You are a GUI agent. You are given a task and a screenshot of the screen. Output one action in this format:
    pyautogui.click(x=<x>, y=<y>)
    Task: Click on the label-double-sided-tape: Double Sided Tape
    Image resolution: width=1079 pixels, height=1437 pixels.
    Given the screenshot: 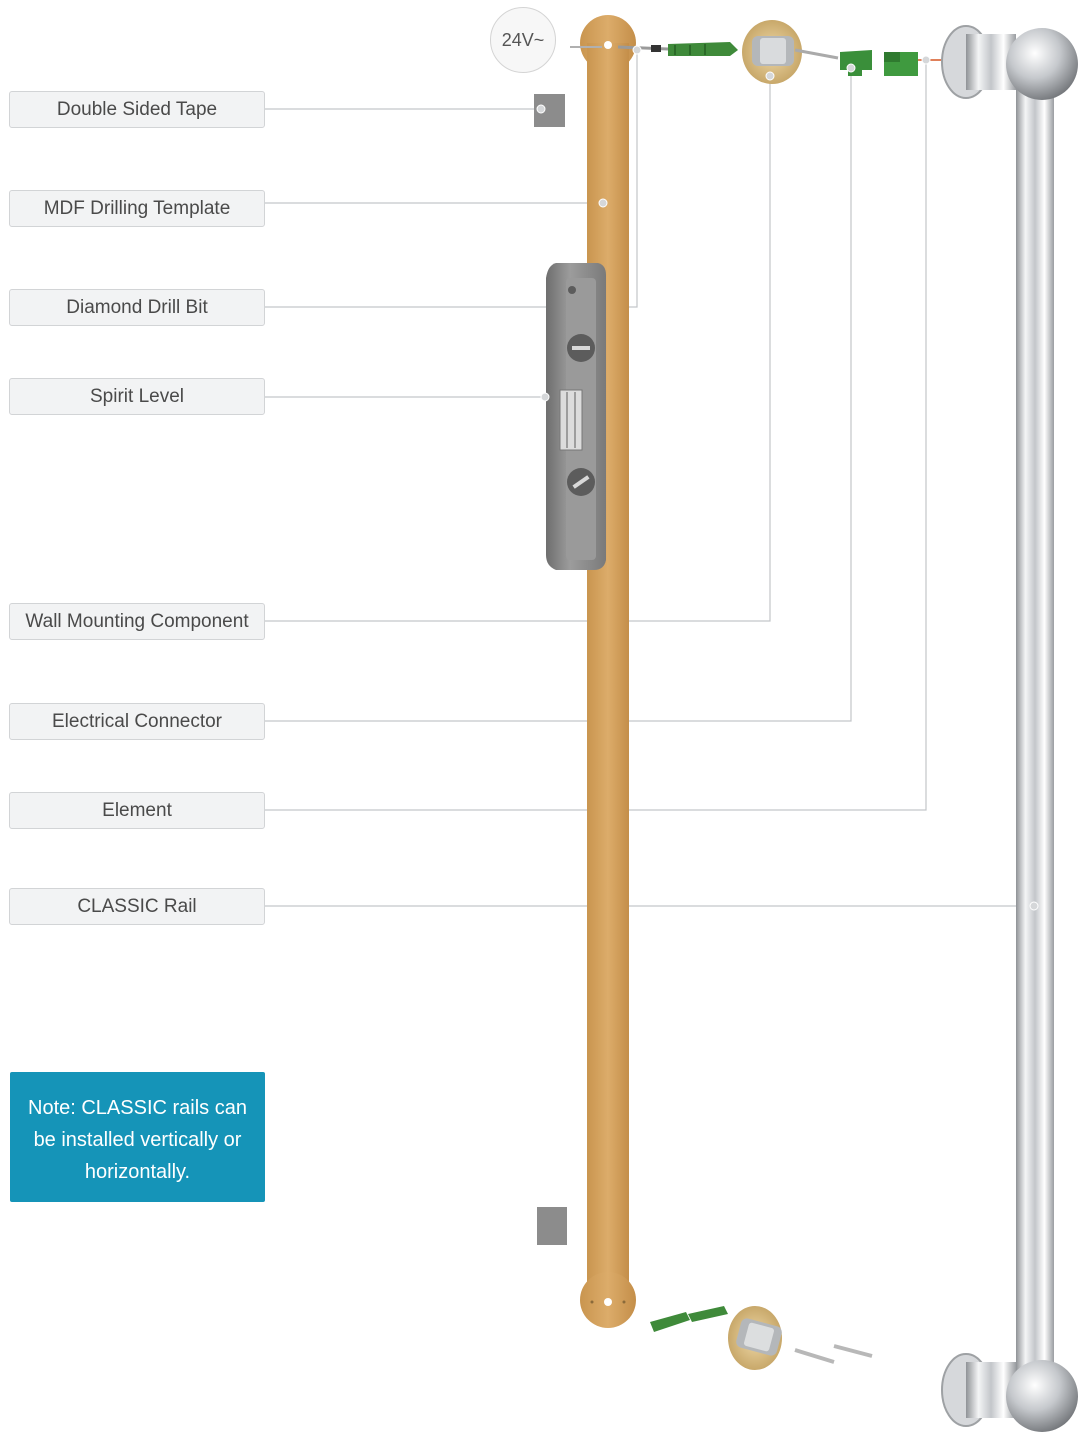 What is the action you would take?
    pyautogui.click(x=137, y=109)
    